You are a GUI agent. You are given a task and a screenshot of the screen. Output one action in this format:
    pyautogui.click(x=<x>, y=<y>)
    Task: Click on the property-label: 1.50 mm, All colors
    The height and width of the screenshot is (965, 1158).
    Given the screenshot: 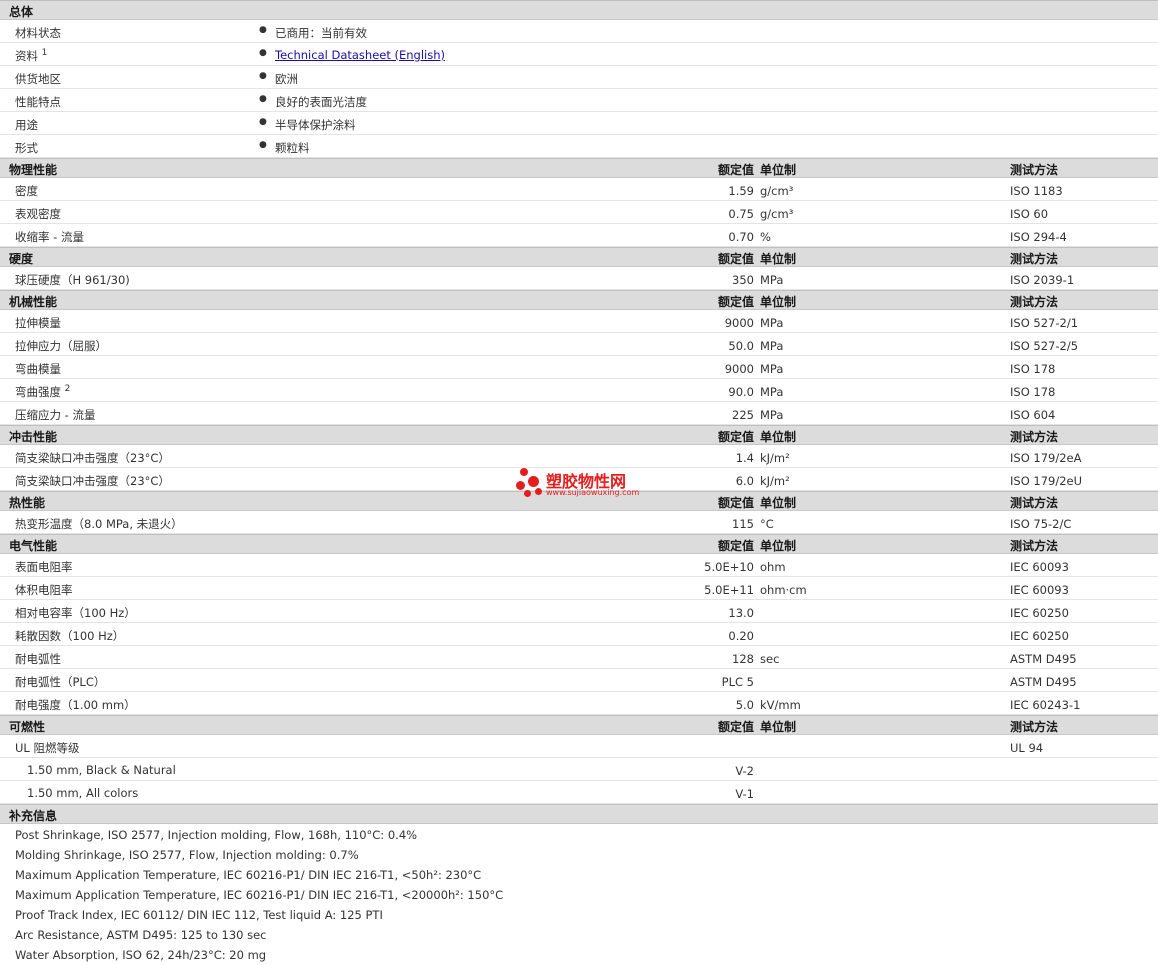 What is the action you would take?
    pyautogui.click(x=82, y=793)
    